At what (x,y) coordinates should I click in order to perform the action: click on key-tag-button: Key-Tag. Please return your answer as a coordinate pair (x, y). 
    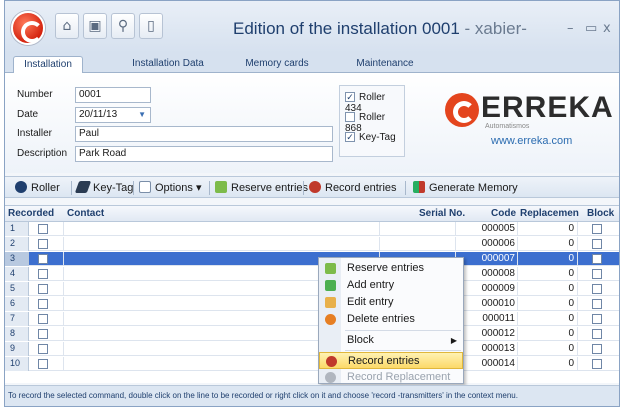
    Looking at the image, I should click on (103, 188).